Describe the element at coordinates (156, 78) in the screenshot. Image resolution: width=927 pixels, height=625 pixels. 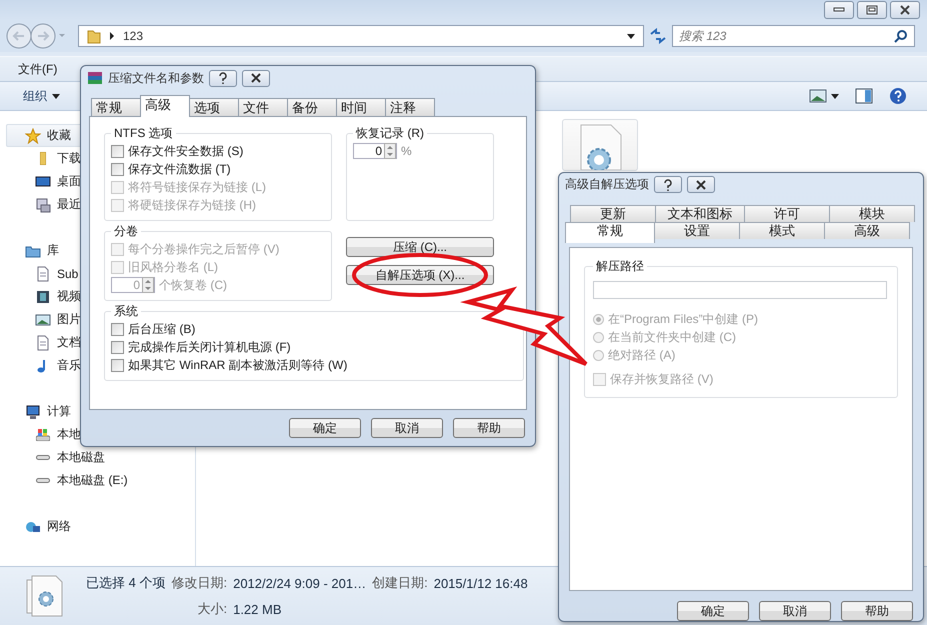
I see `dialog-title: 压缩文件名和参数` at that location.